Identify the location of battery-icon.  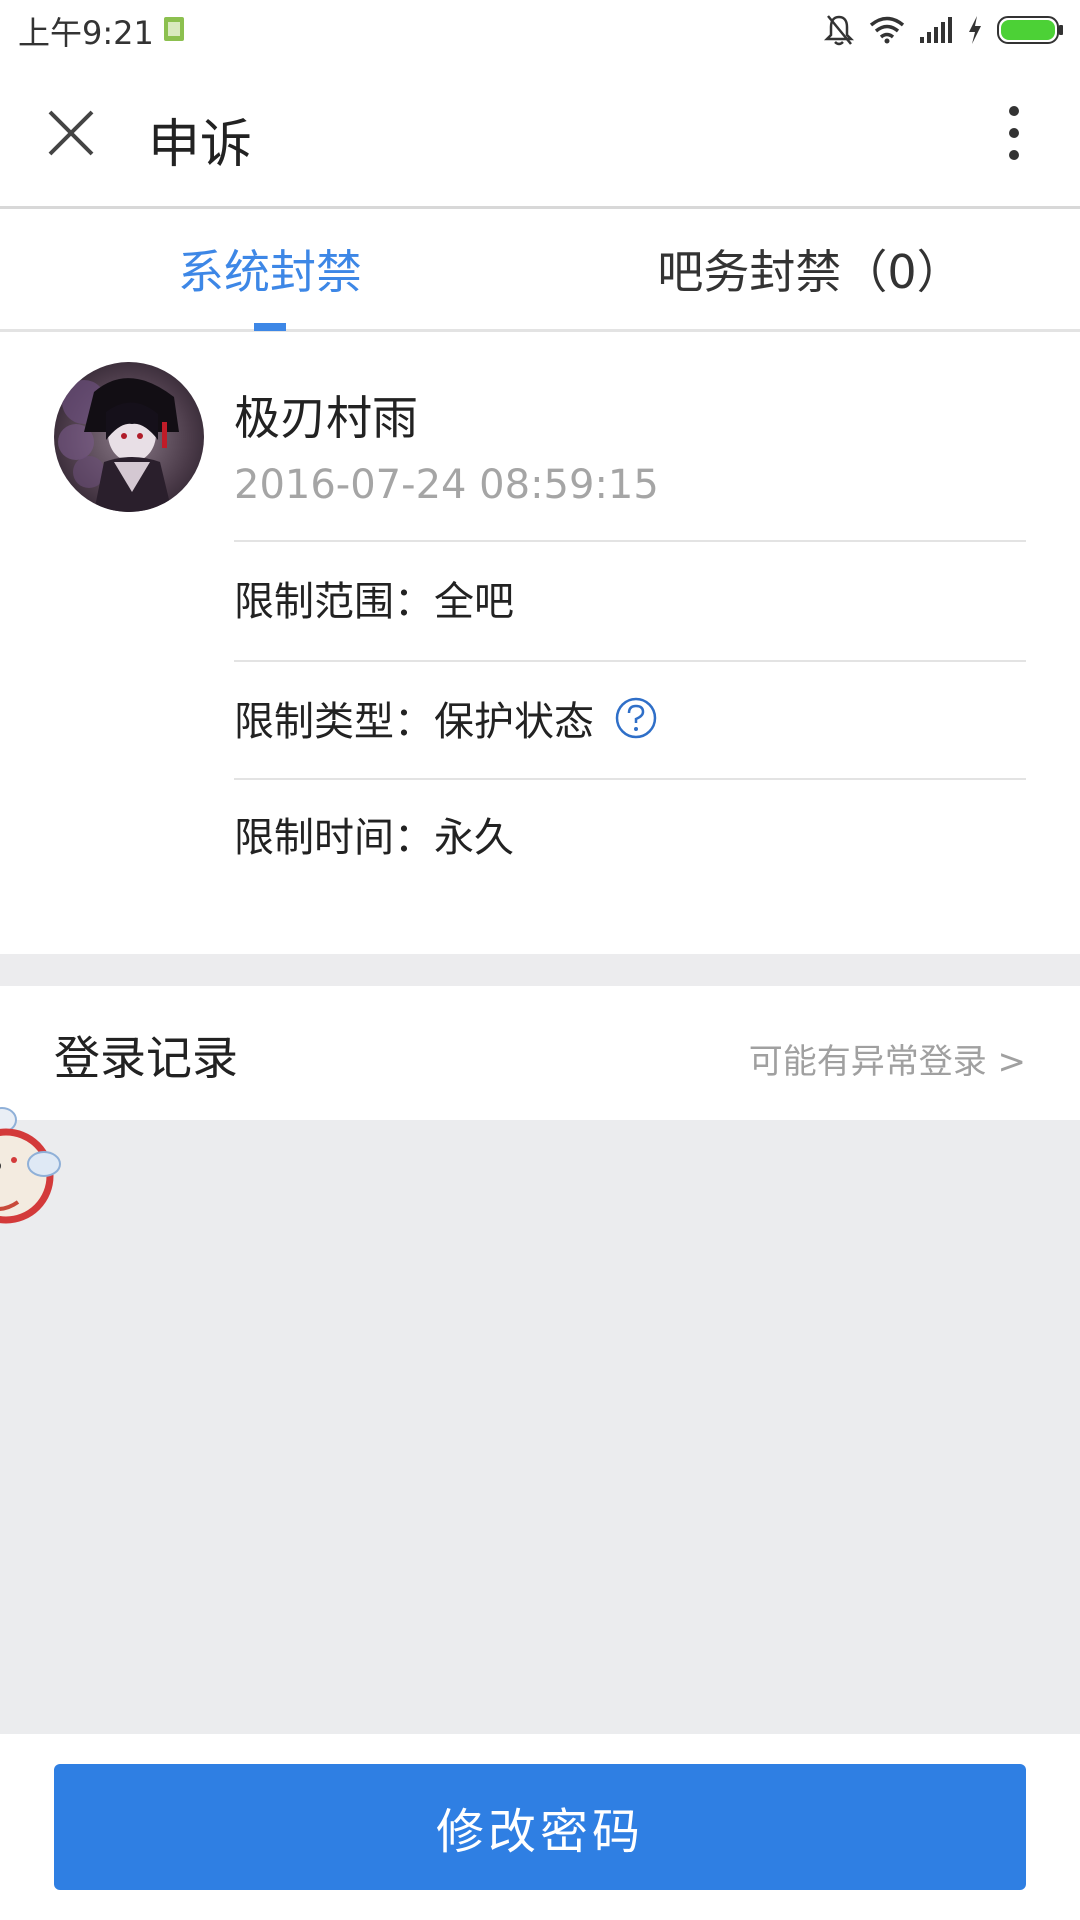
(1031, 30).